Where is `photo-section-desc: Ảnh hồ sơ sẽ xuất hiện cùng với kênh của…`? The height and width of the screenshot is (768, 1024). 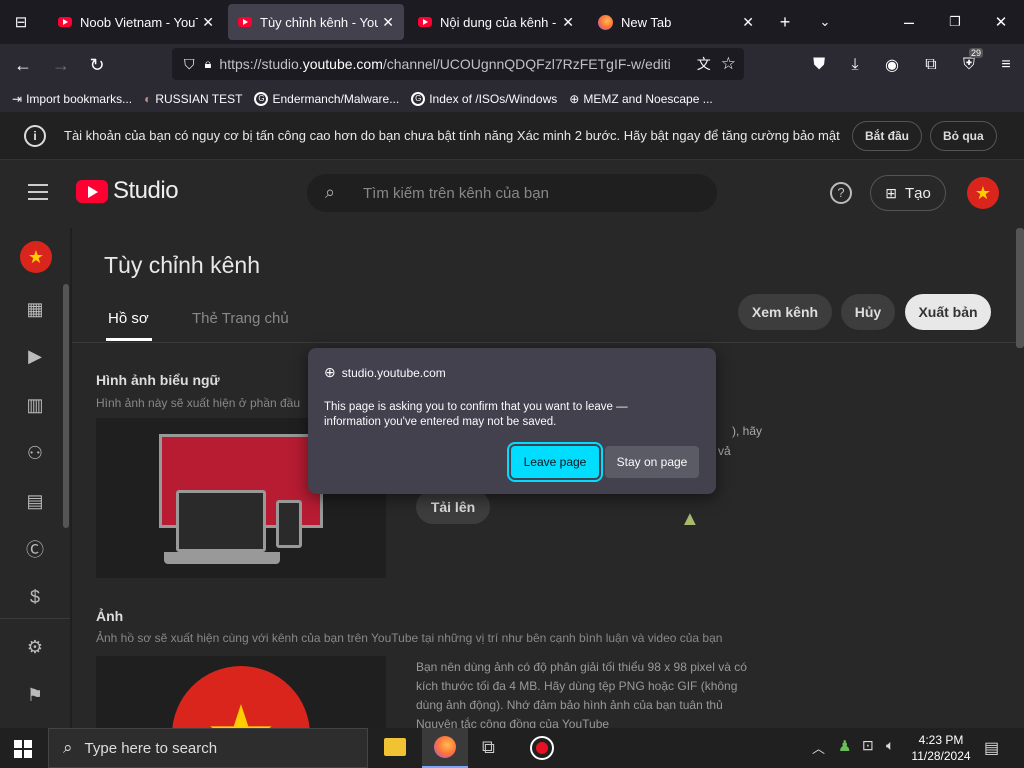
photo-section-desc: Ảnh hồ sơ sẽ xuất hiện cùng với kênh của… is located at coordinates (409, 638).